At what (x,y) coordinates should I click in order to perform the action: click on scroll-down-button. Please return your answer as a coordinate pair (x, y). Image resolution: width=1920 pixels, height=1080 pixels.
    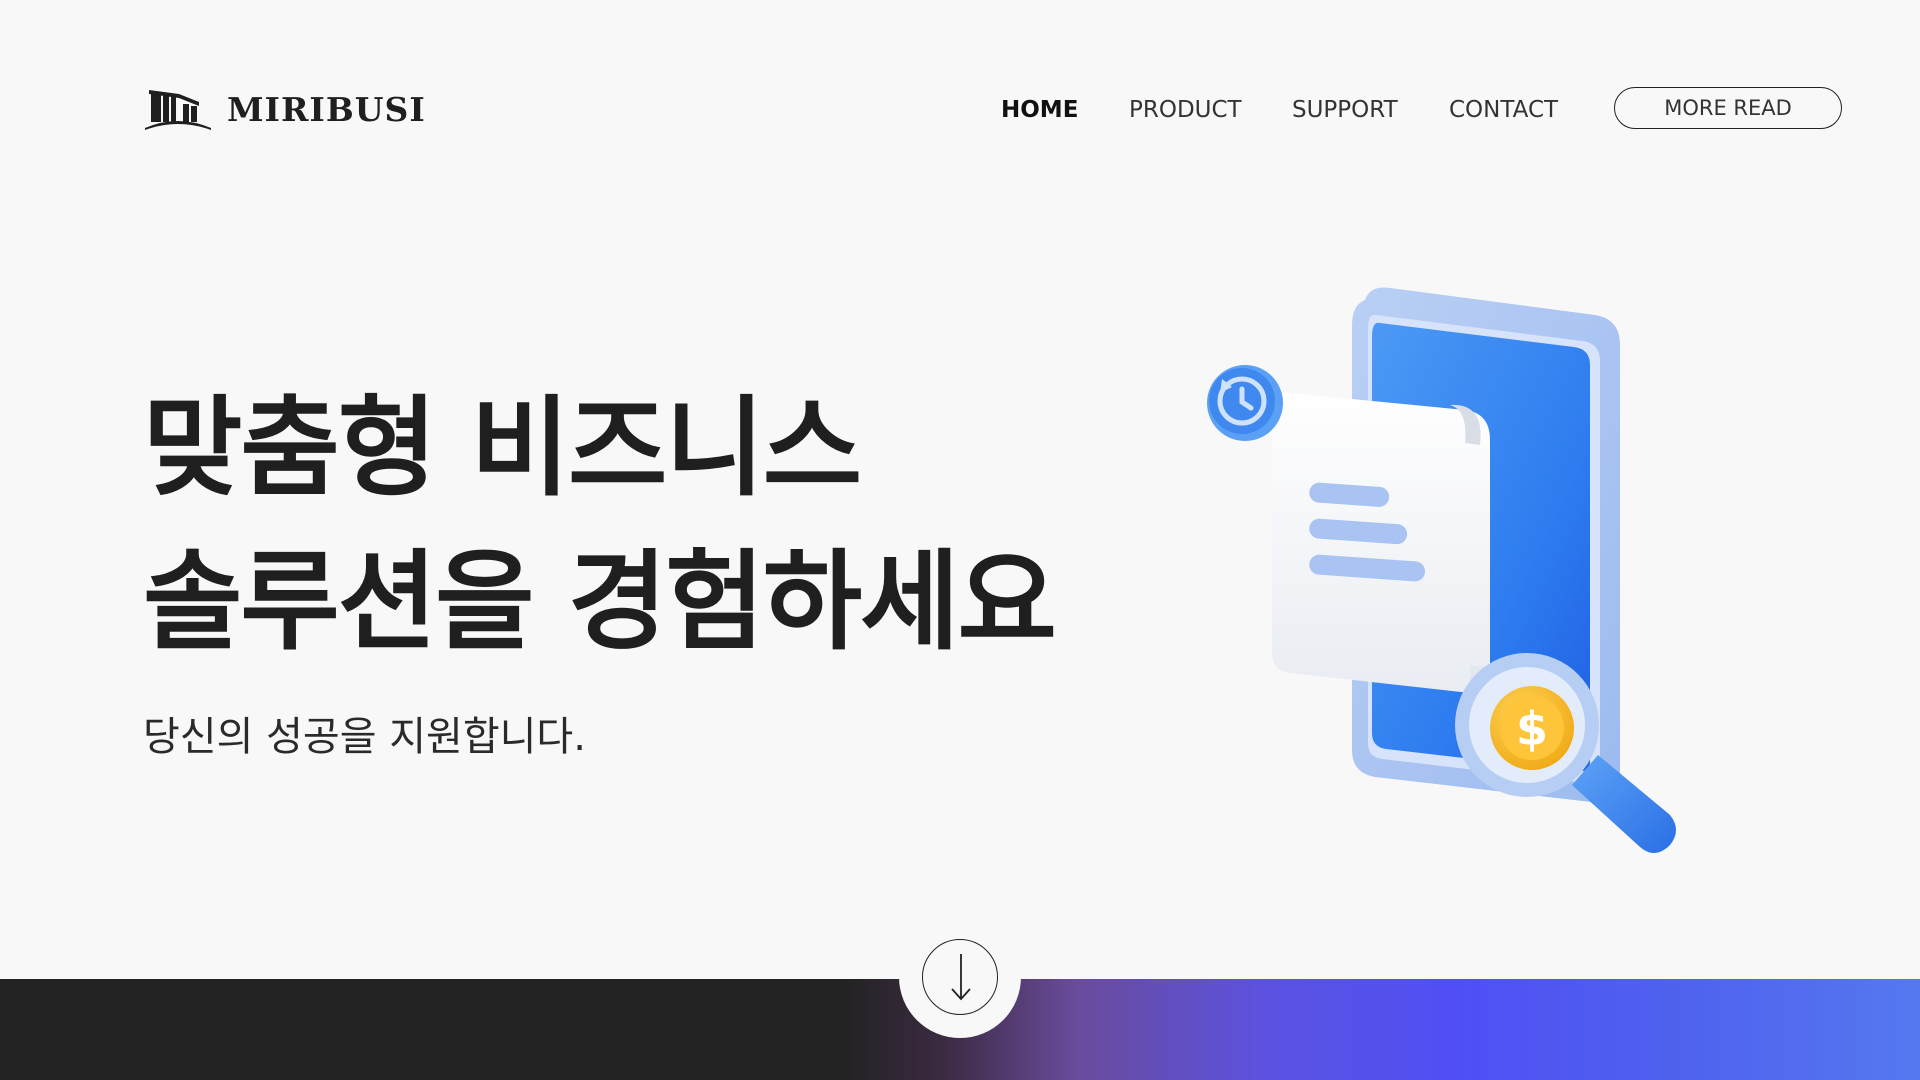
    Looking at the image, I should click on (960, 977).